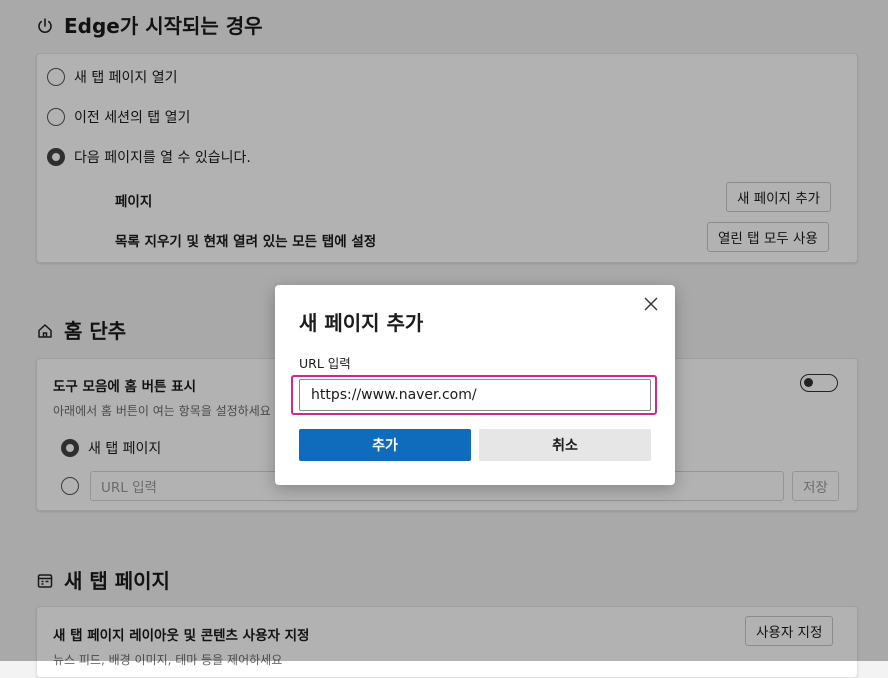 The image size is (888, 678). I want to click on cancel-button: 취소, so click(565, 445).